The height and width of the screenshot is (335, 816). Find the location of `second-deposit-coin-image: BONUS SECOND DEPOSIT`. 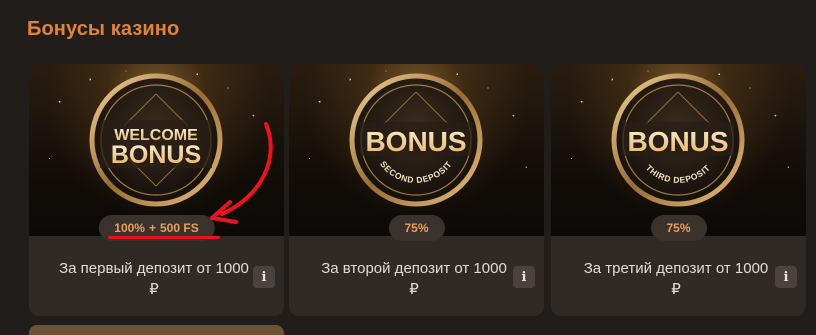

second-deposit-coin-image: BONUS SECOND DEPOSIT is located at coordinates (416, 140).